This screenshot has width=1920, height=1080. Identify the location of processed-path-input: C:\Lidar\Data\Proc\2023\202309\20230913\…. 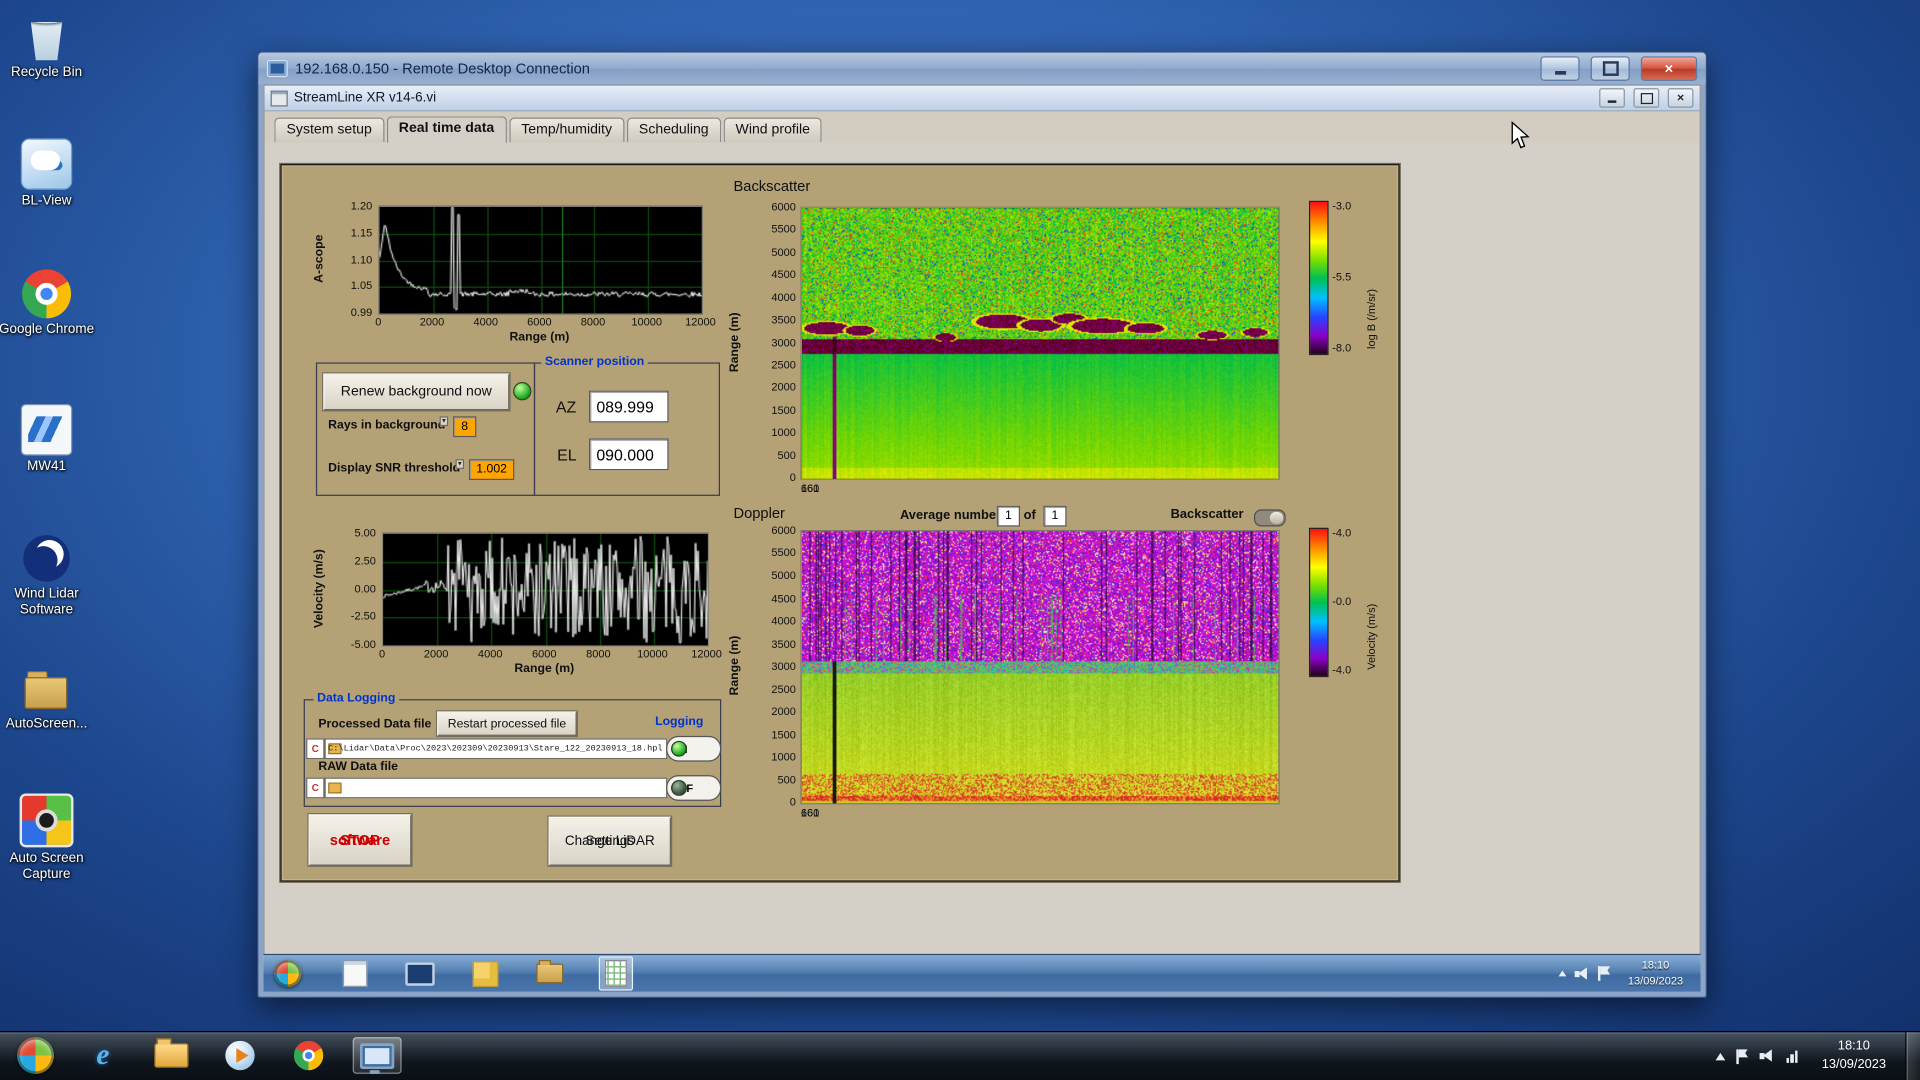
(496, 749).